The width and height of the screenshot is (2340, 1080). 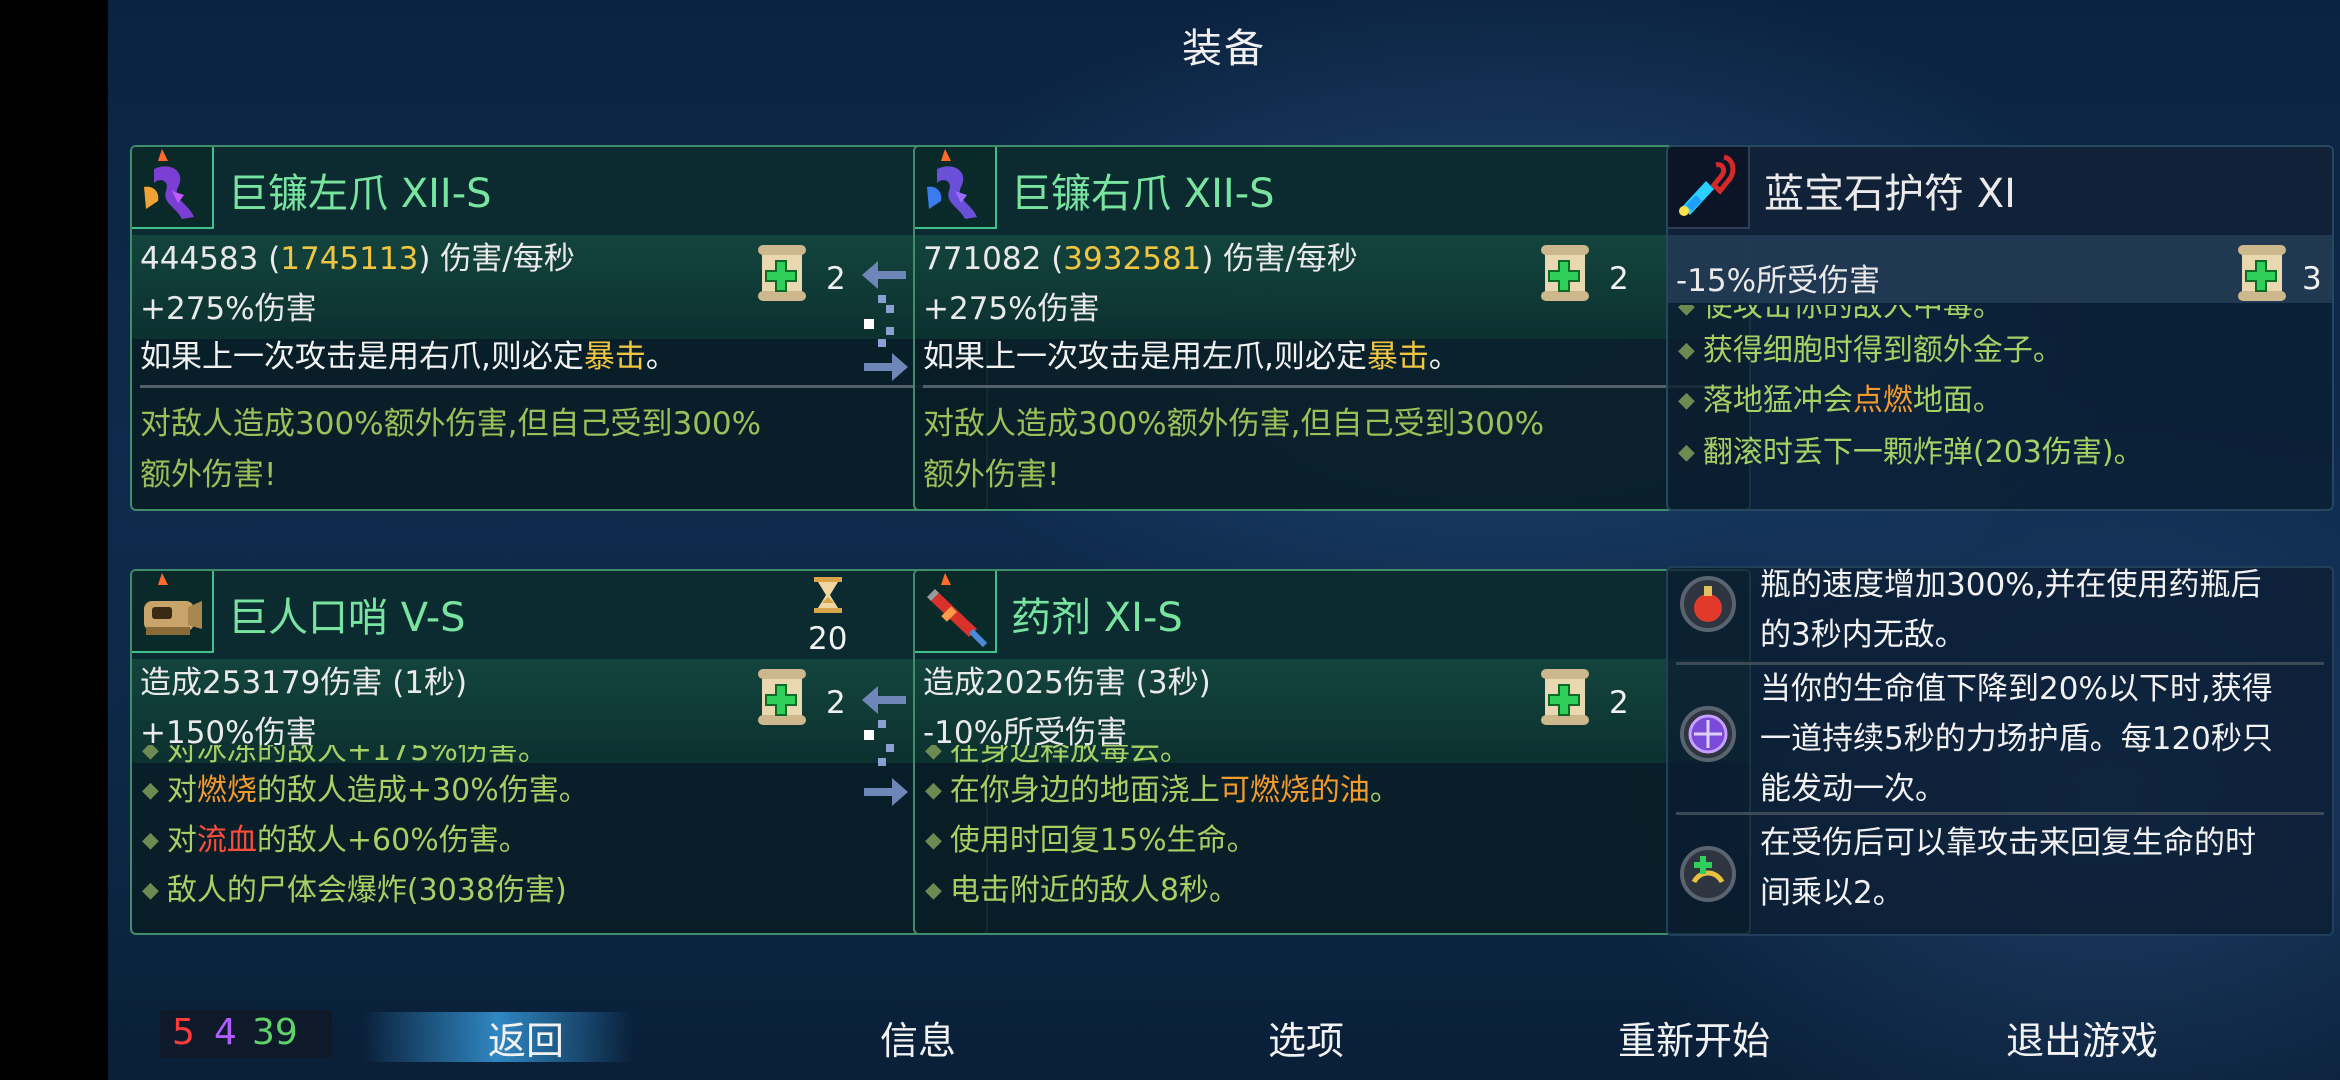 I want to click on mutation-recovery-icon, so click(x=1708, y=874).